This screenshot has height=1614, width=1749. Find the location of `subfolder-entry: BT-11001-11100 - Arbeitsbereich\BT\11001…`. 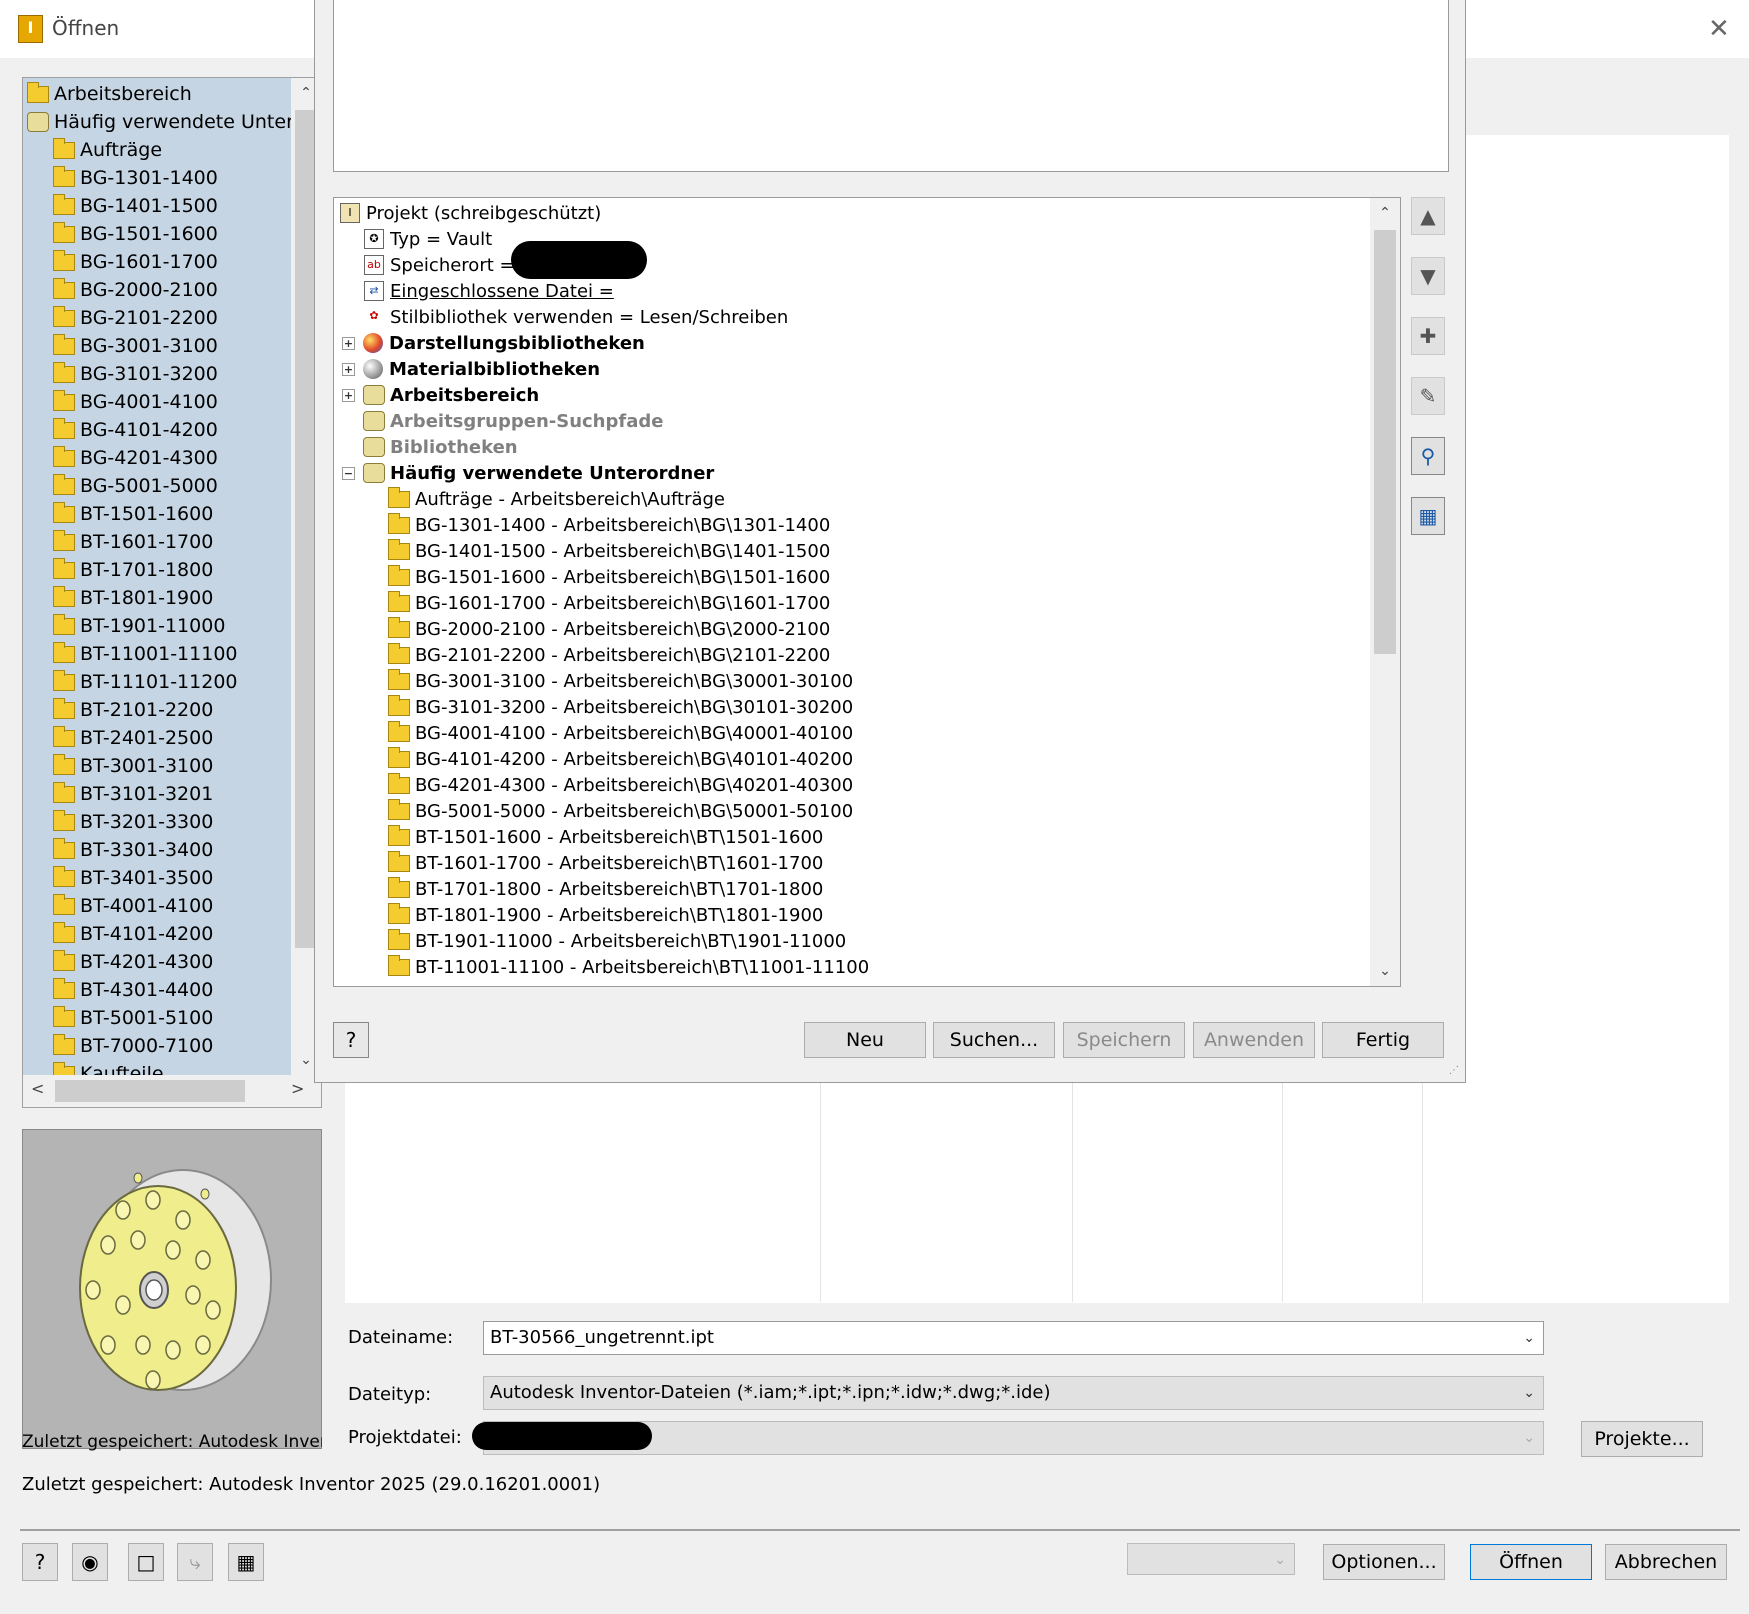

subfolder-entry: BT-11001-11100 - Arbeitsbereich\BT\11001… is located at coordinates (852, 967).